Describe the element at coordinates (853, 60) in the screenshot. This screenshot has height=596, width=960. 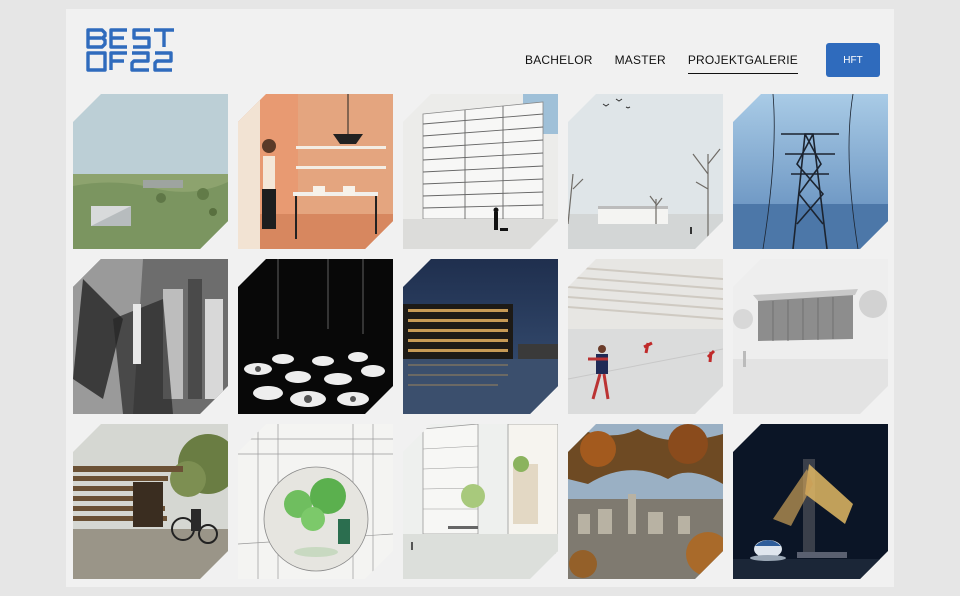
I see `hft-button: HFT` at that location.